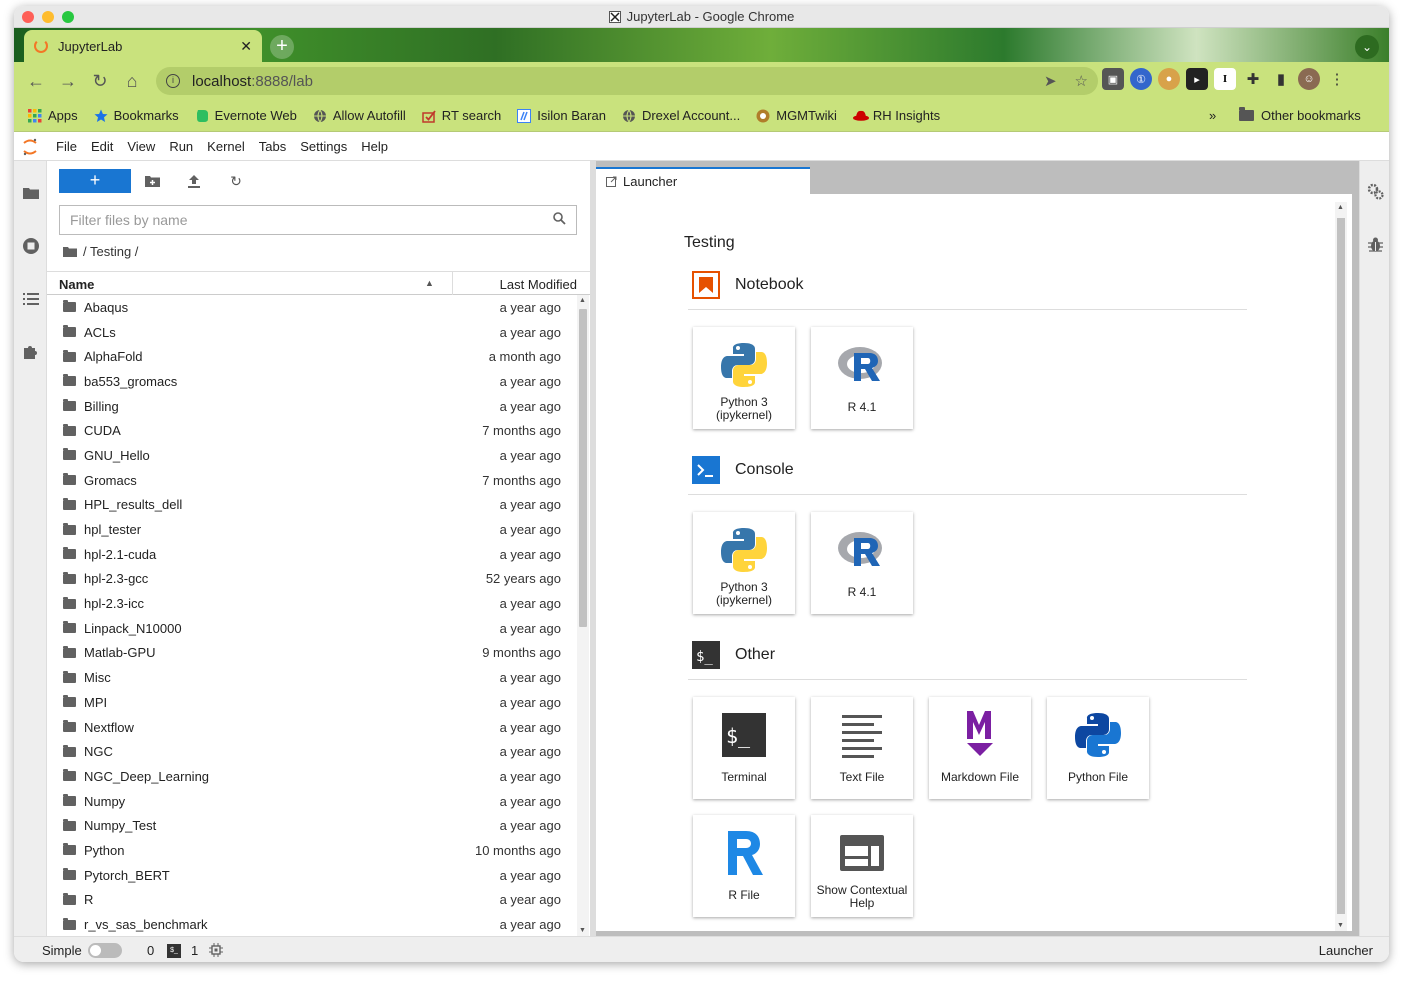  I want to click on file-row: R a year ago, so click(311, 900).